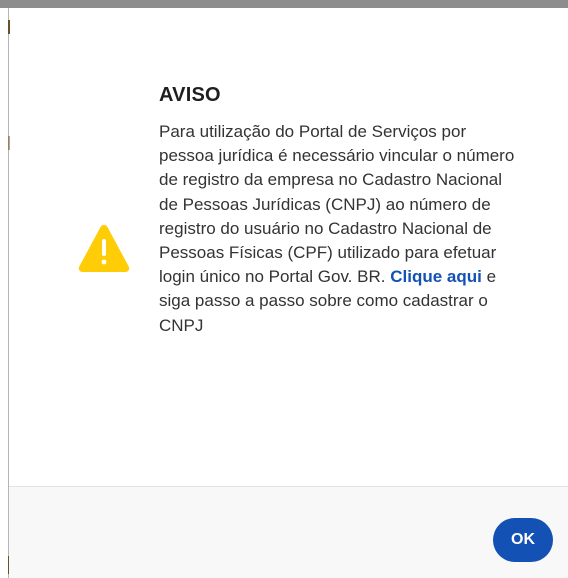 The height and width of the screenshot is (578, 568). Describe the element at coordinates (523, 540) in the screenshot. I see `ok-button: OK` at that location.